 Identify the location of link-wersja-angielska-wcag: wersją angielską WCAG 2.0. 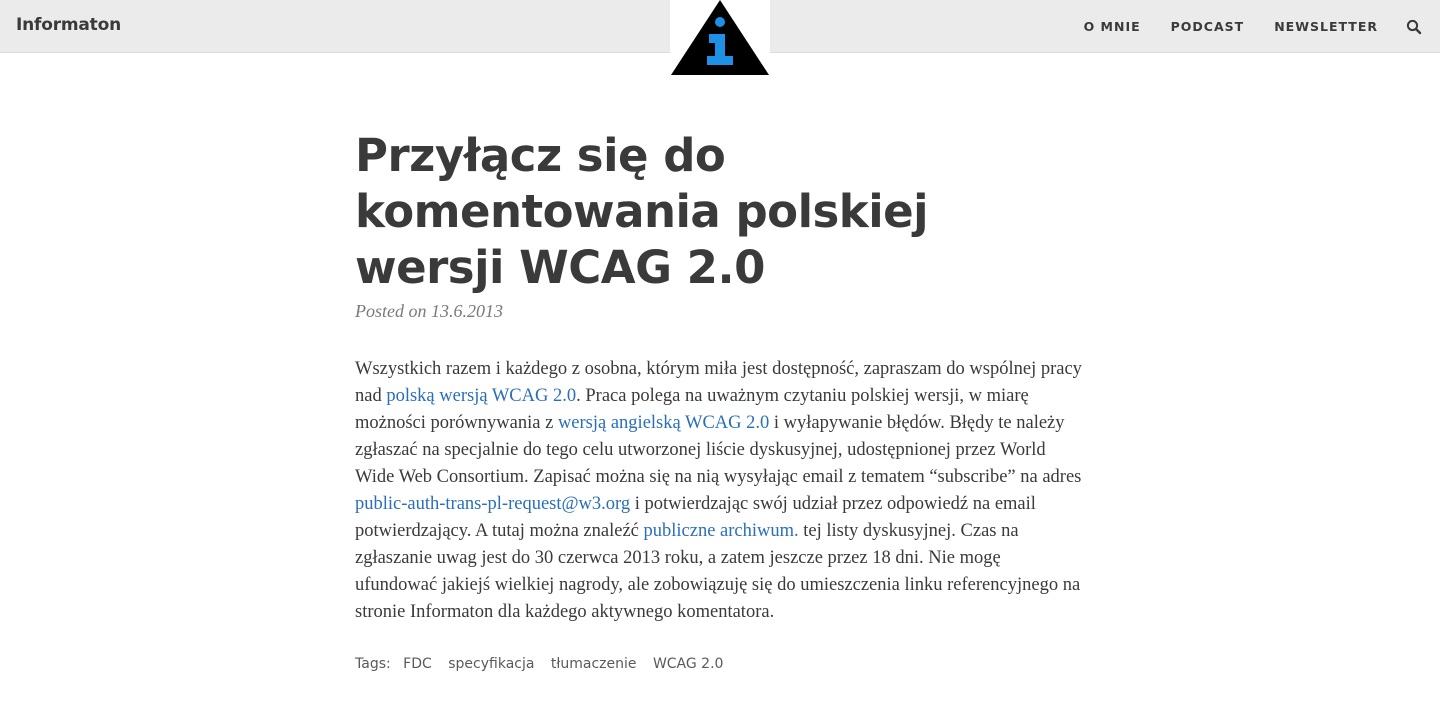
(663, 423).